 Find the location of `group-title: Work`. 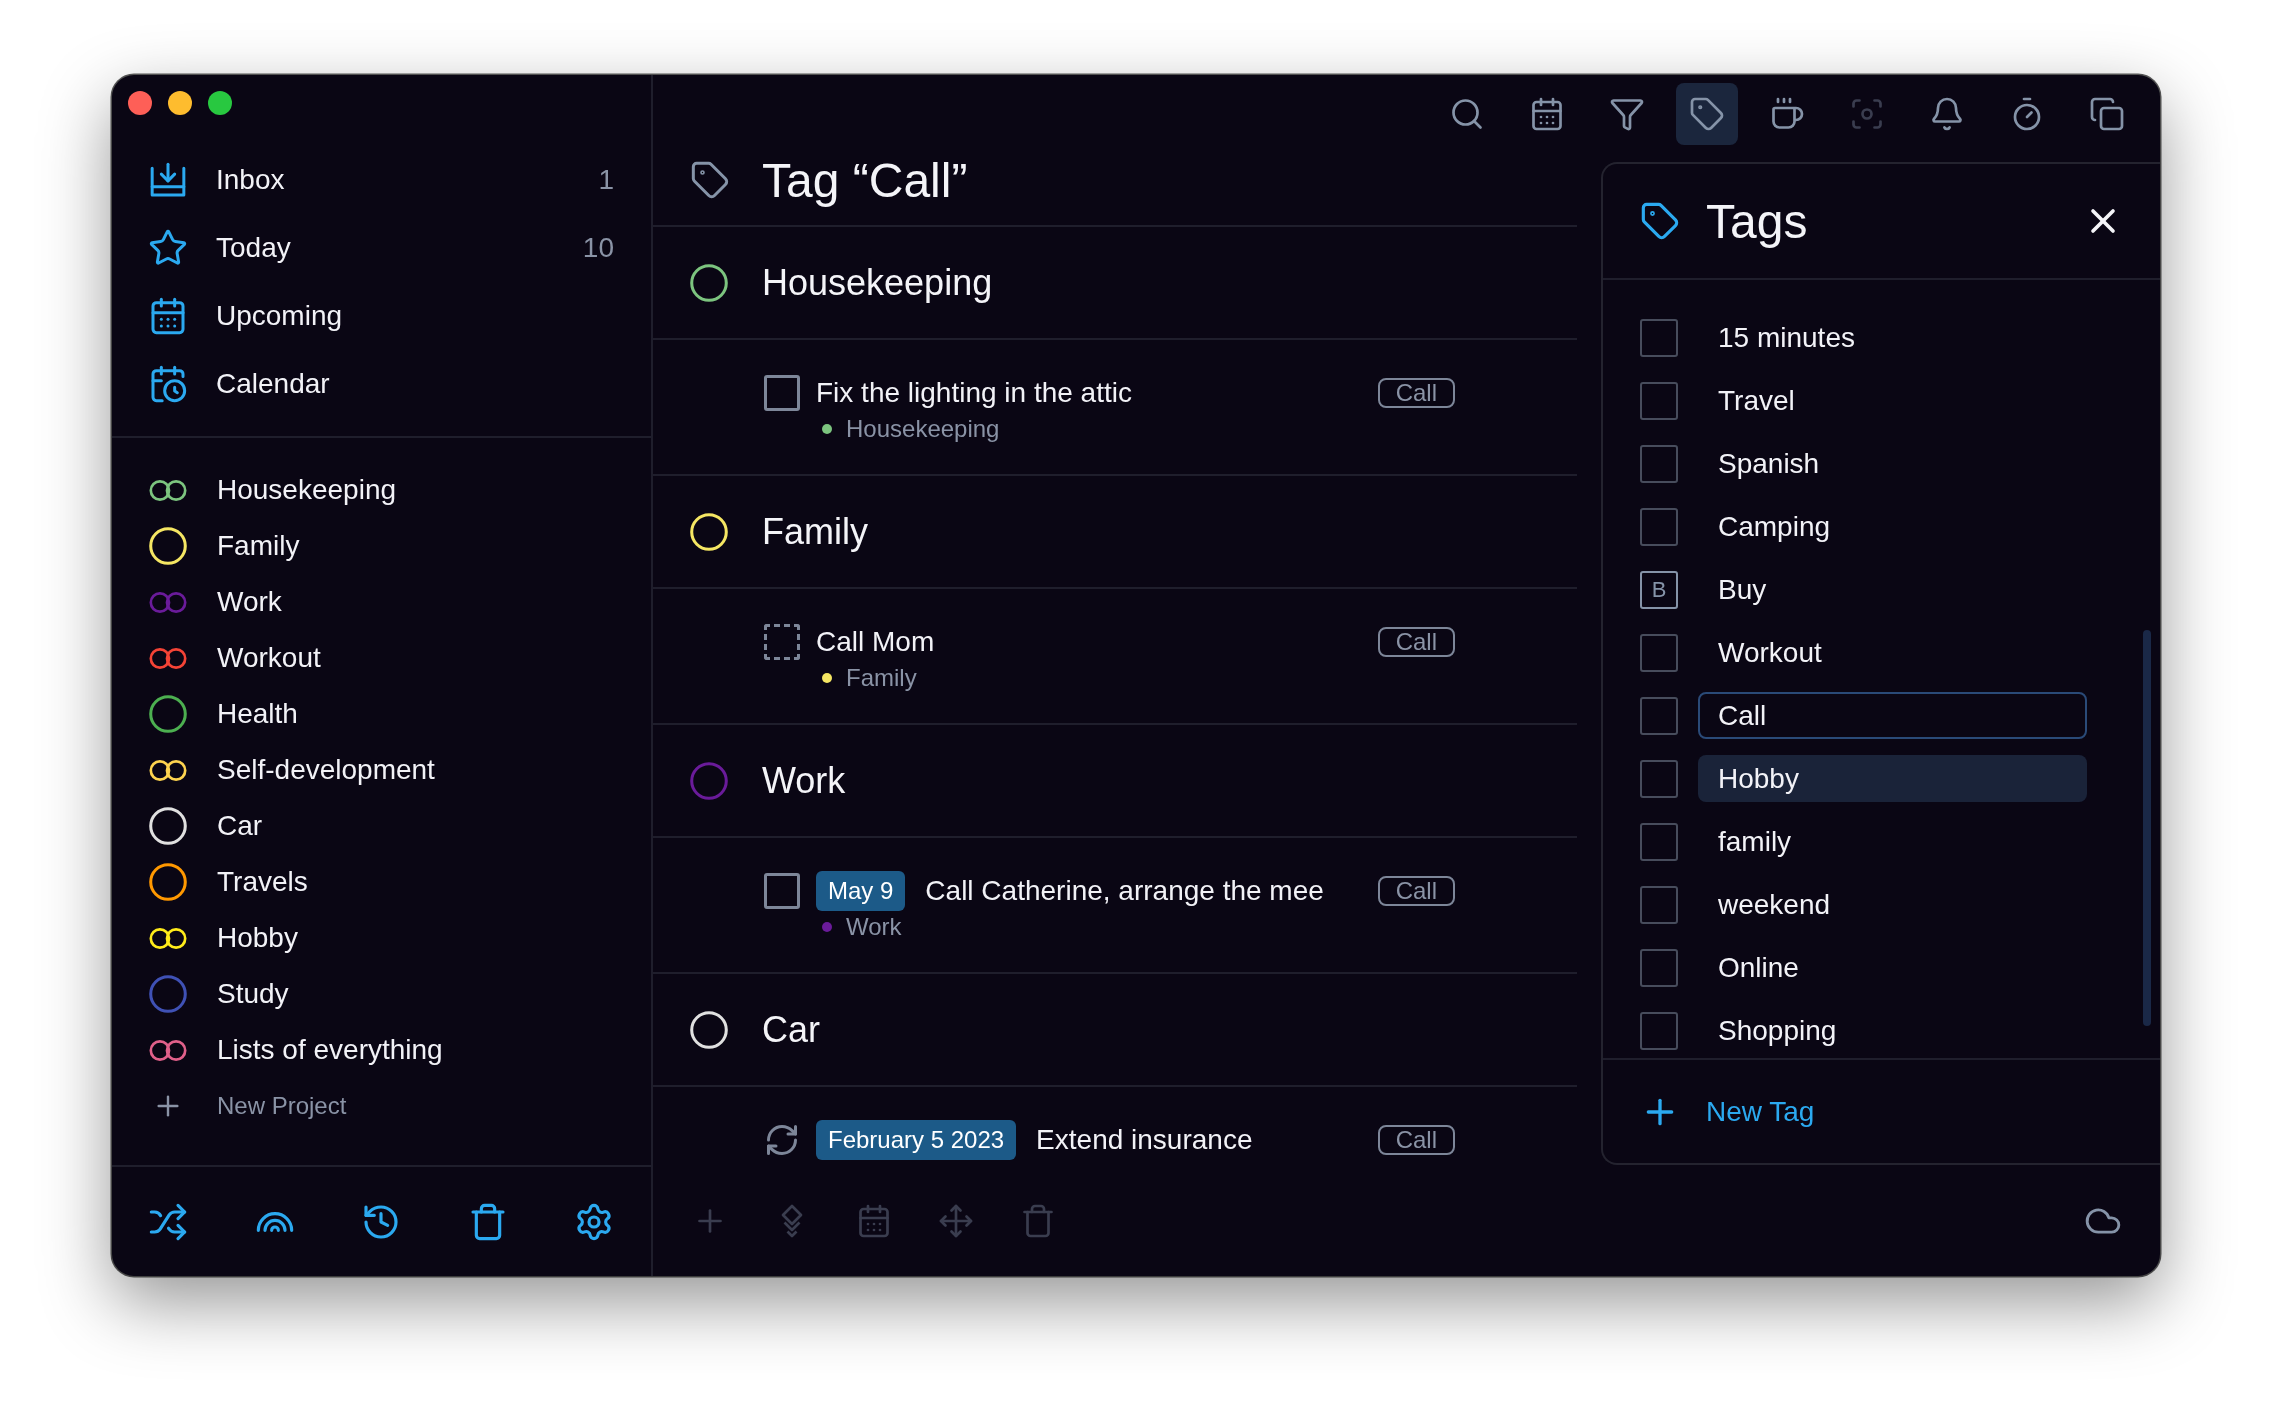

group-title: Work is located at coordinates (804, 780).